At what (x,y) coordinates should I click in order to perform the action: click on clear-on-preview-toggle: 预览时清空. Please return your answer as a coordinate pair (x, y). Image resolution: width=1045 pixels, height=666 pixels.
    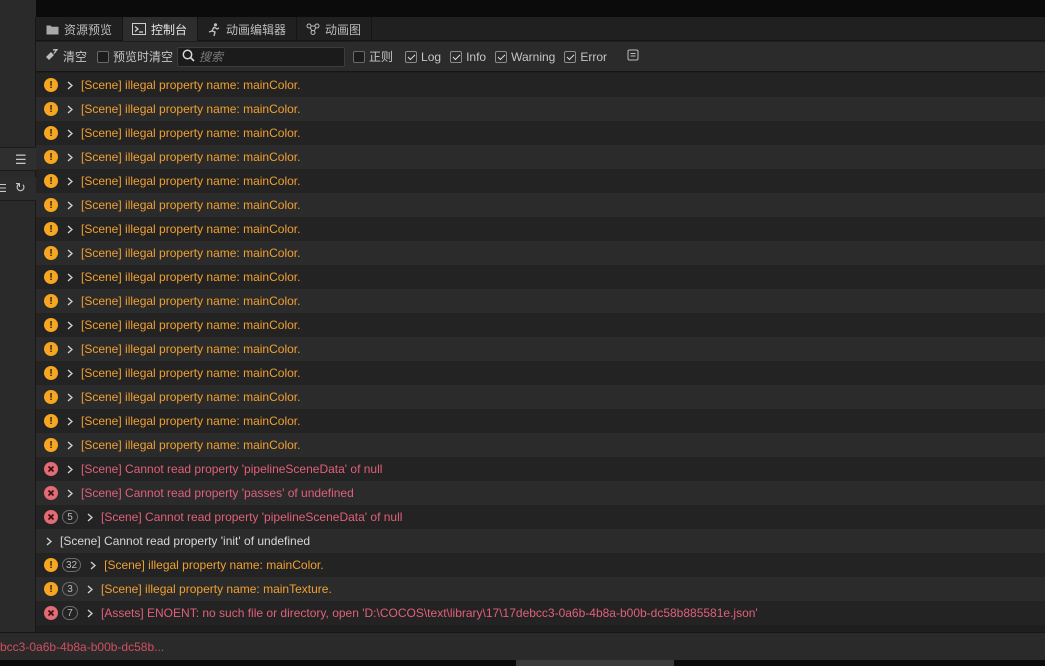
    Looking at the image, I should click on (135, 56).